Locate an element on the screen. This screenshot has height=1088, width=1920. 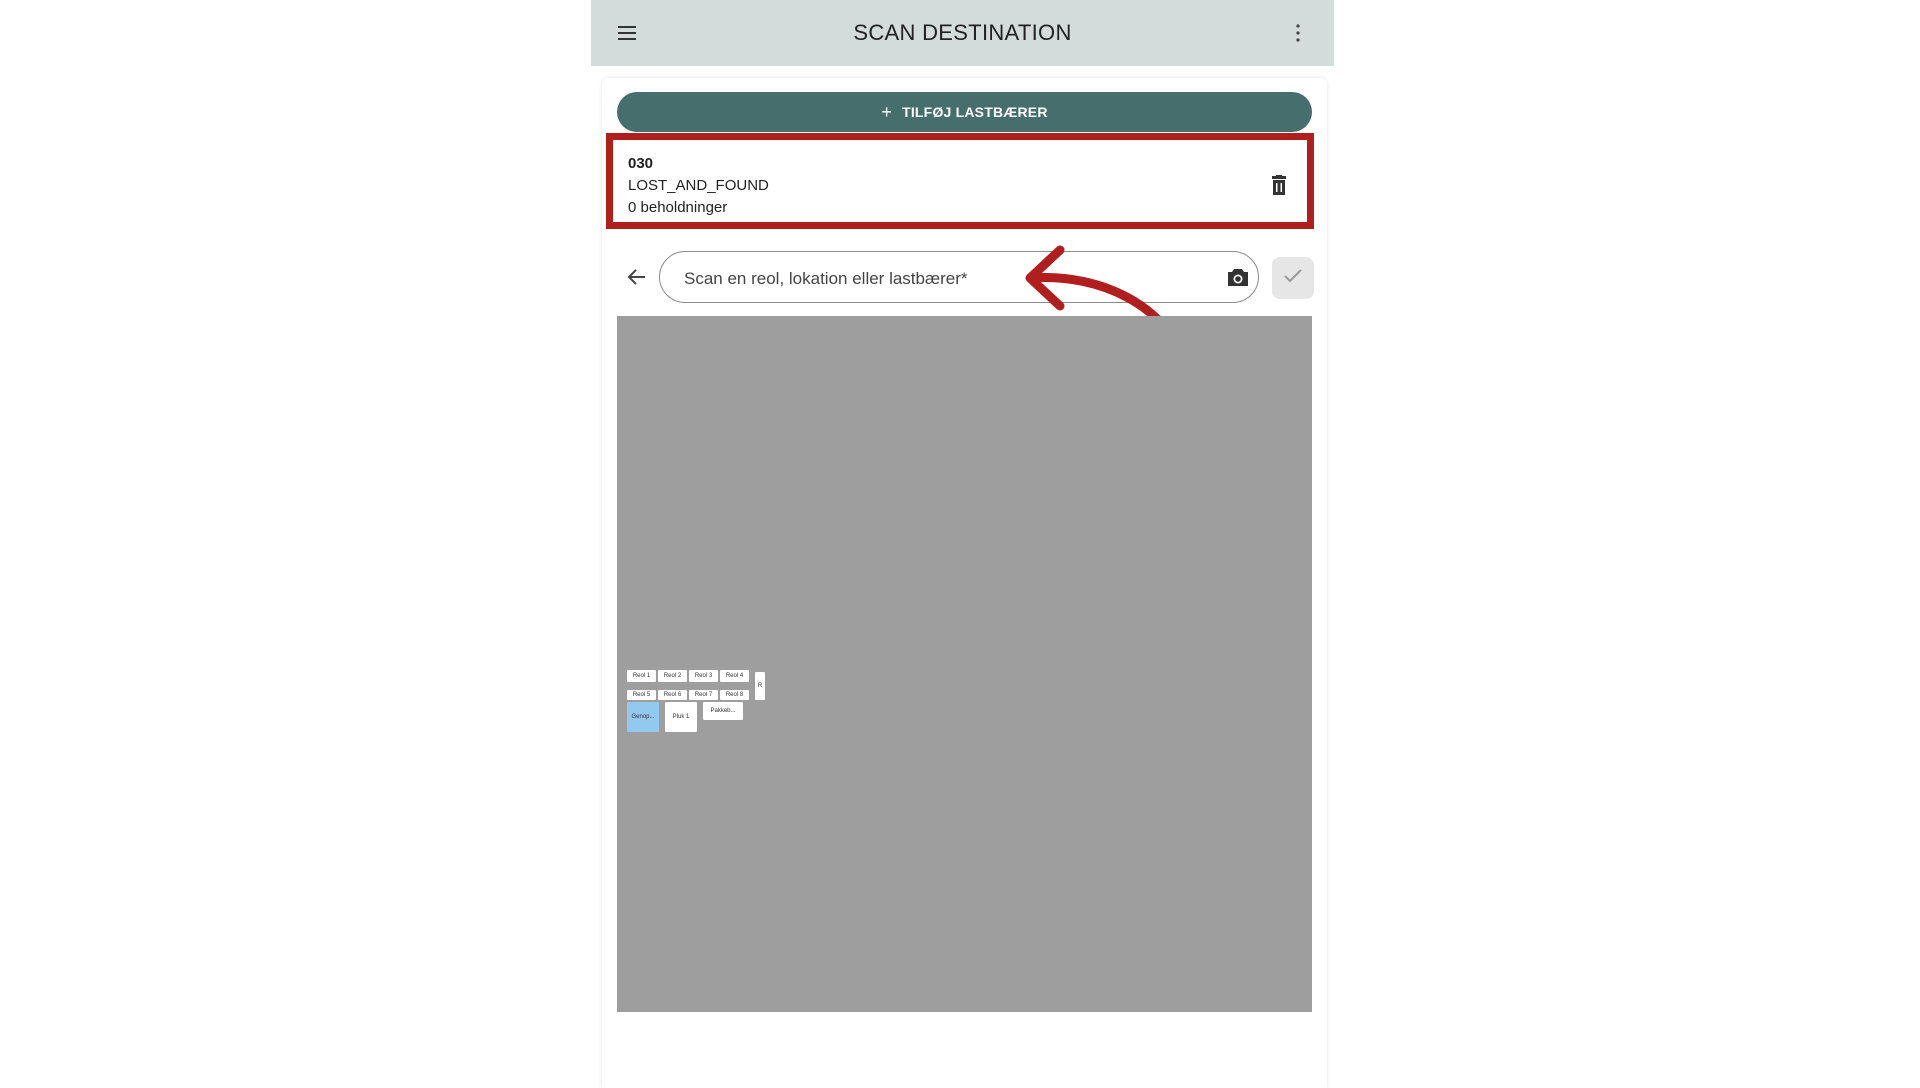
add-carrier-label: TILFØJ LASTBÆRER is located at coordinates (975, 112).